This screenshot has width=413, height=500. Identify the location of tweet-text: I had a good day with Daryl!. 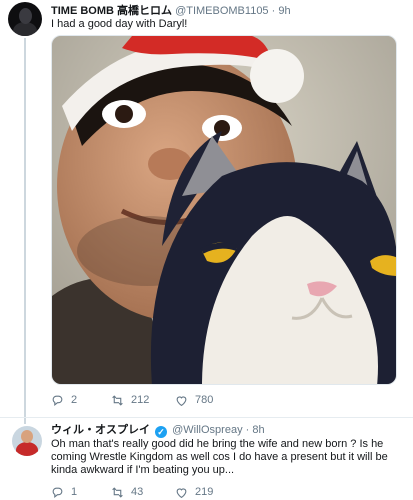
(119, 24).